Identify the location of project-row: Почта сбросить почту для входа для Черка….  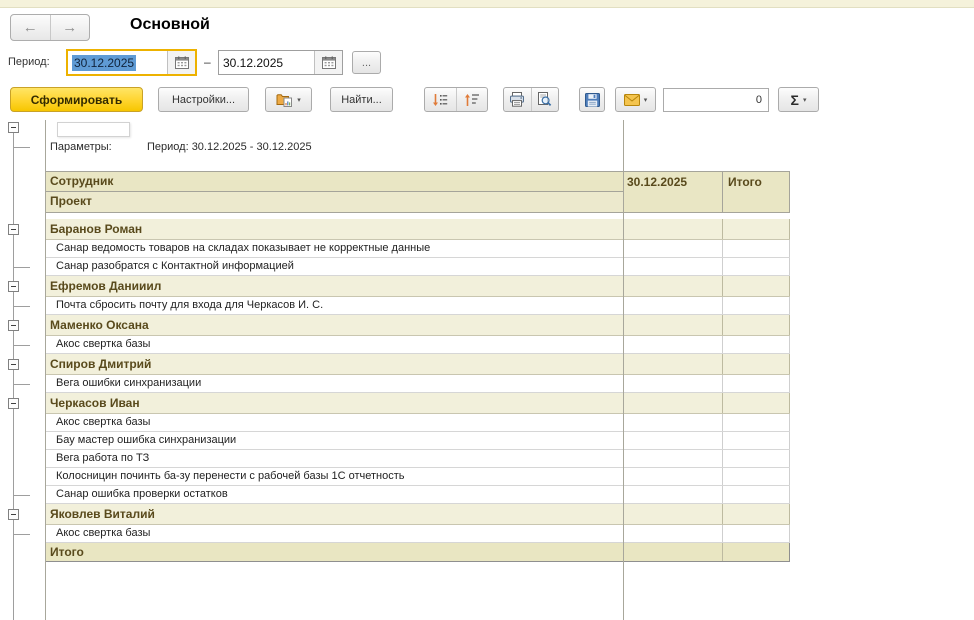
(417, 306).